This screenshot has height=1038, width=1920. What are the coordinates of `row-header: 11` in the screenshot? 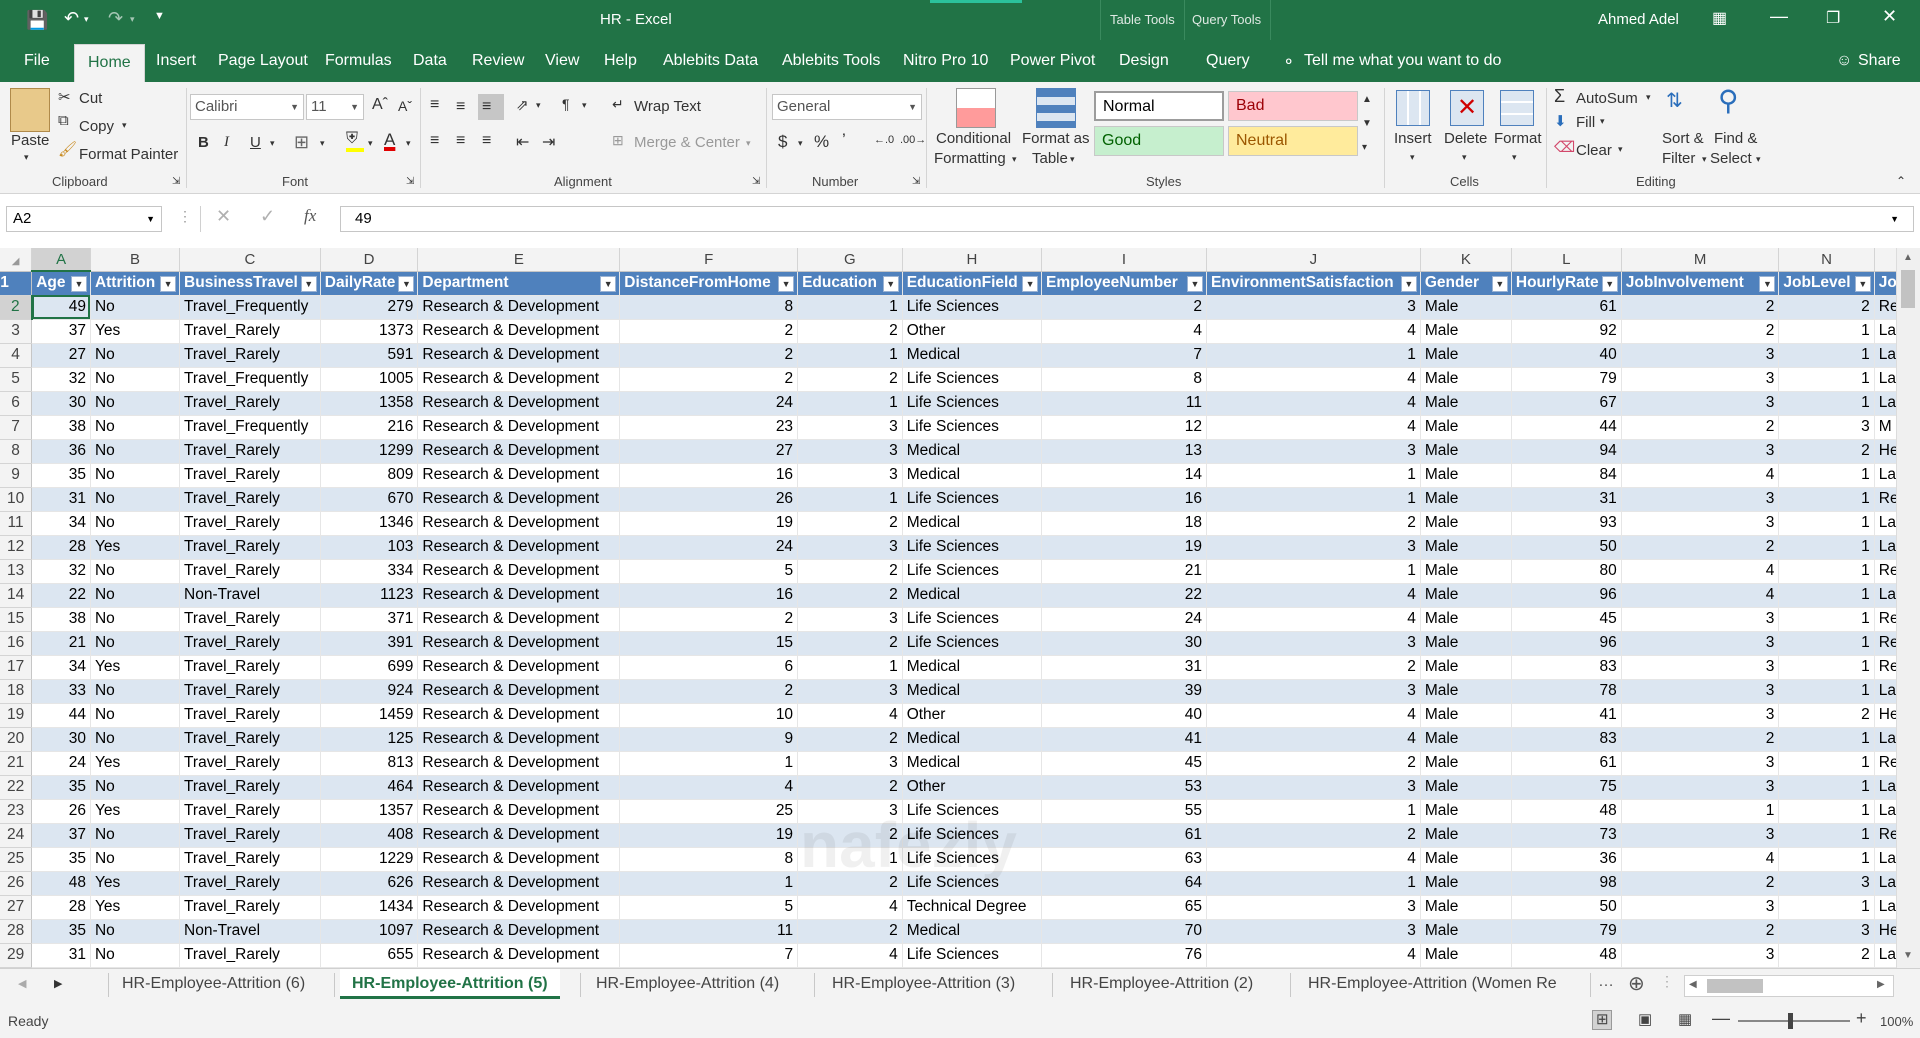 It's located at (16, 523).